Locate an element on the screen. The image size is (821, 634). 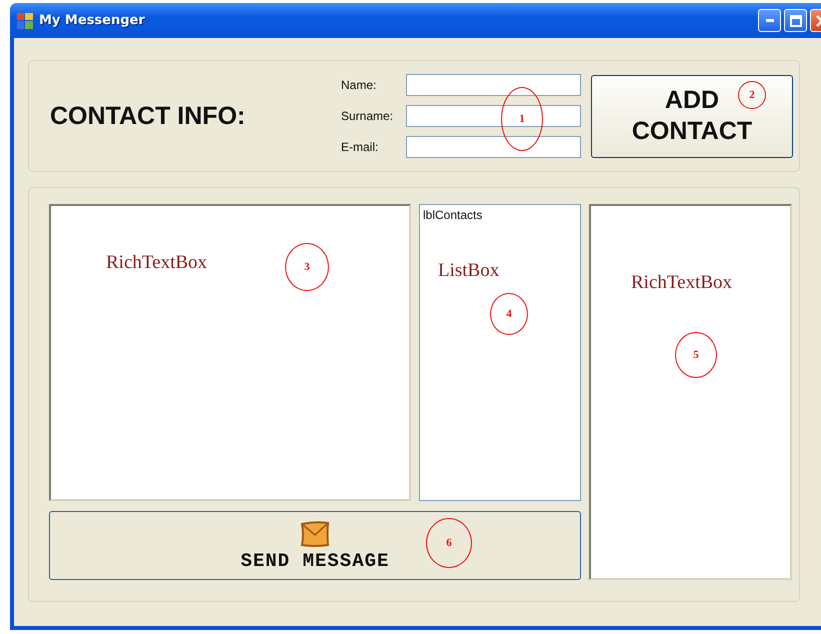
app-icon is located at coordinates (25, 20).